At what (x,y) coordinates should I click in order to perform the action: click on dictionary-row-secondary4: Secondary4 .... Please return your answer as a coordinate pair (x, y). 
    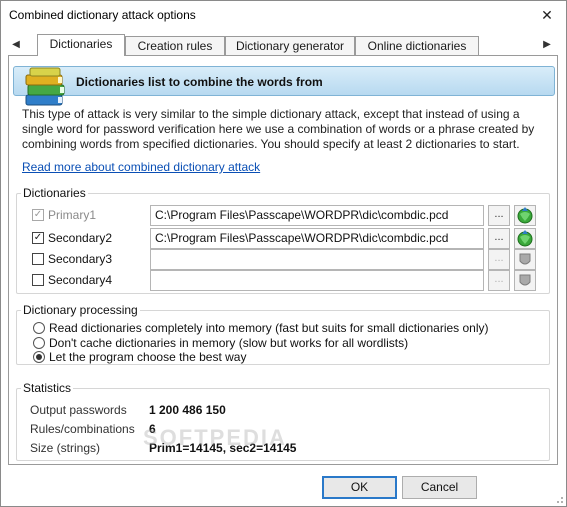
    Looking at the image, I should click on (288, 280).